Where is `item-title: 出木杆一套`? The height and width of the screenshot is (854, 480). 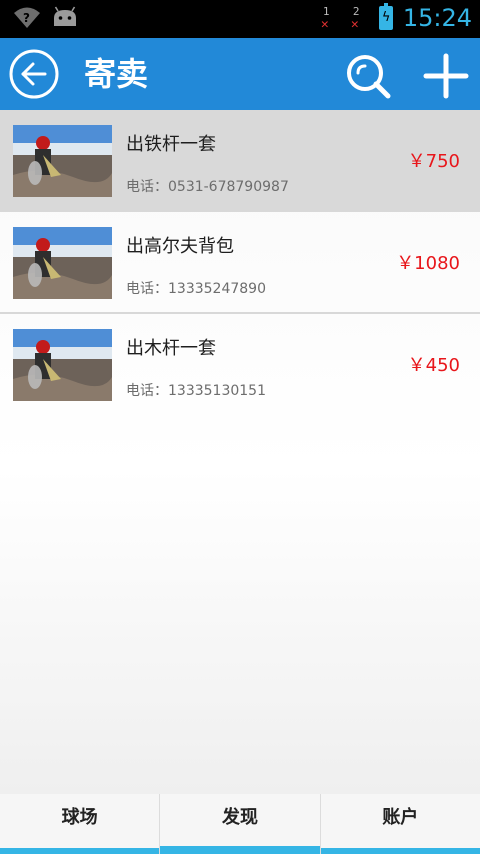 item-title: 出木杆一套 is located at coordinates (171, 348).